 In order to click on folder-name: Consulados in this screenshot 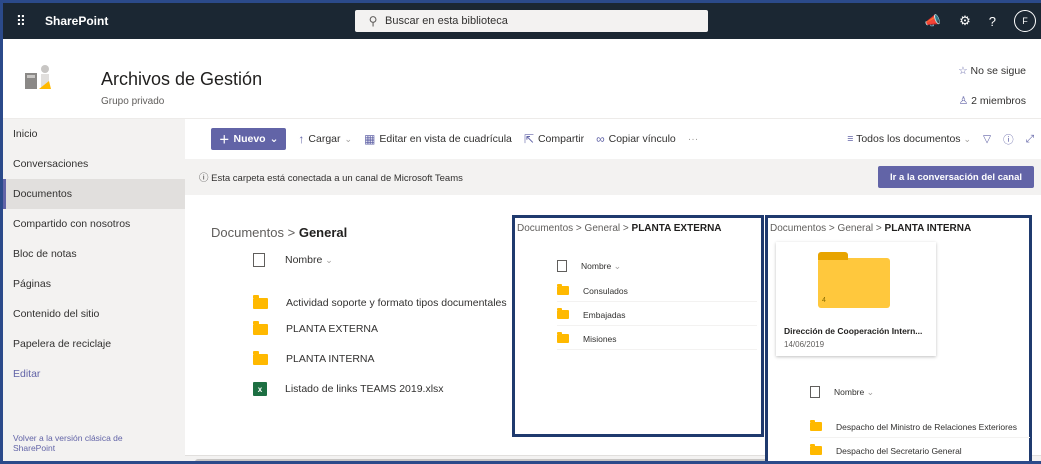, I will do `click(605, 291)`.